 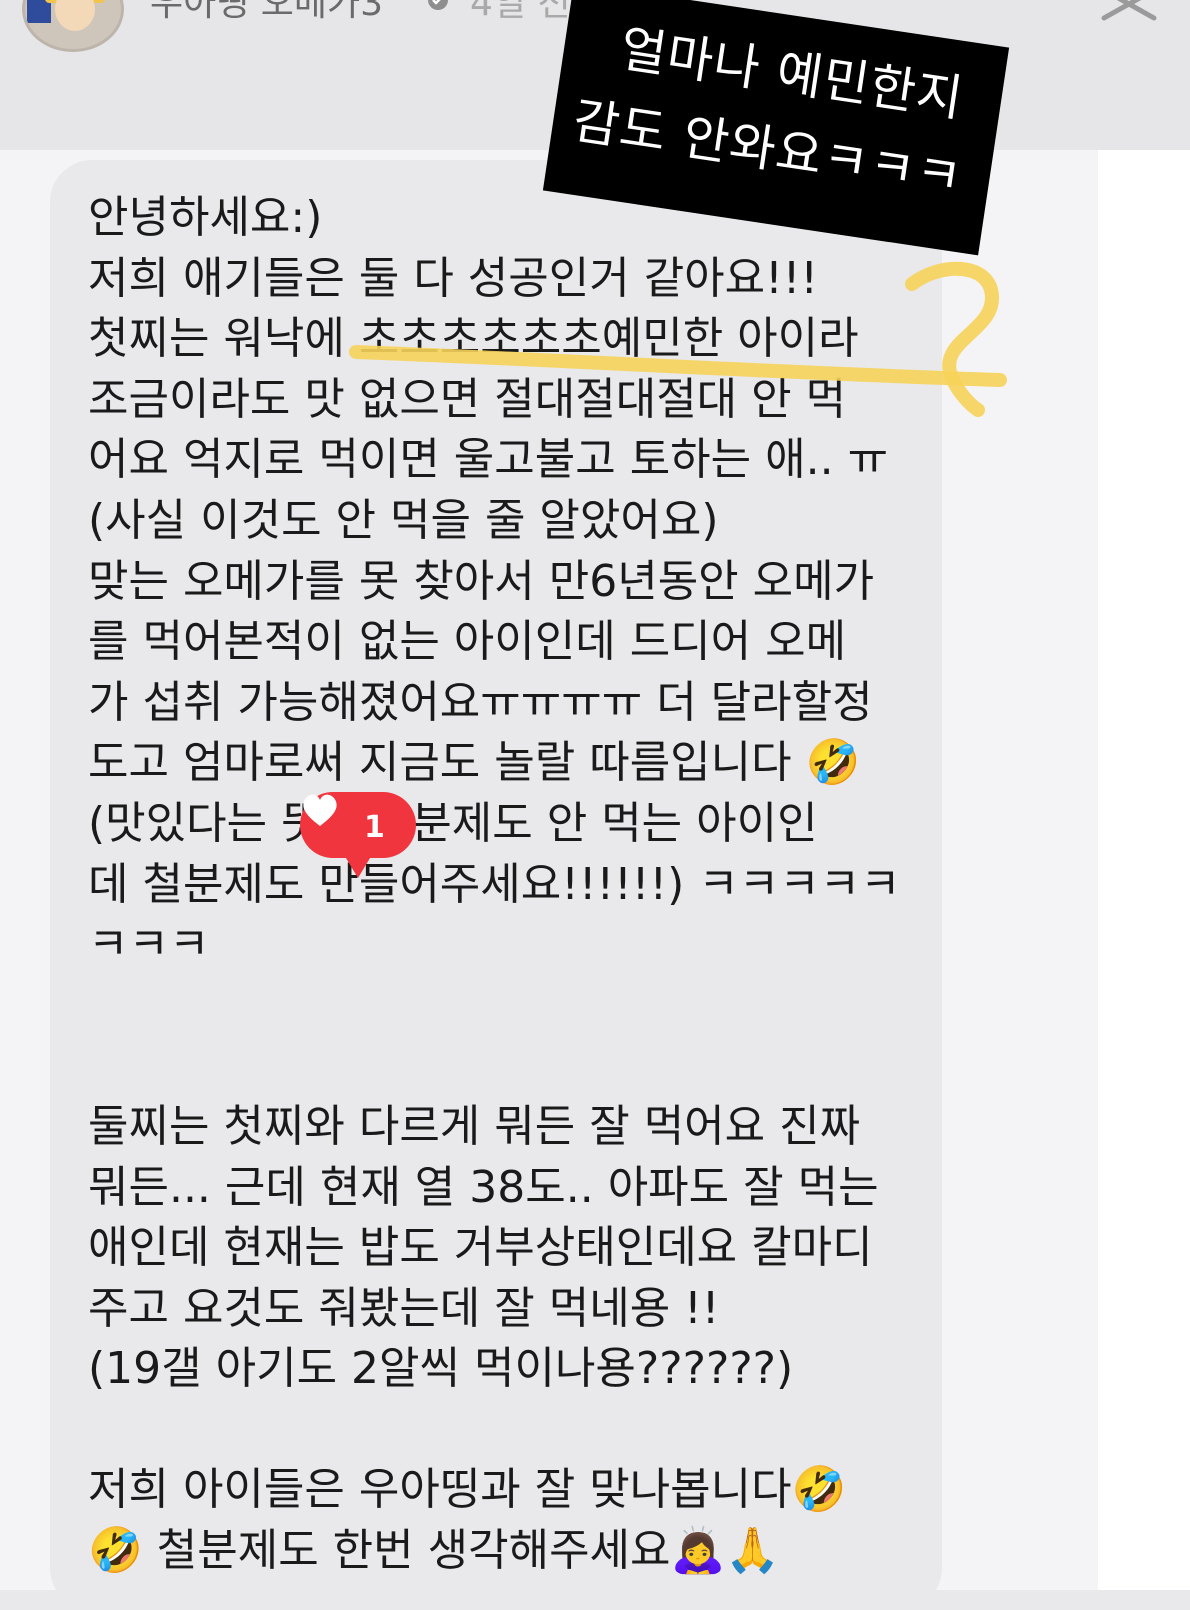 I want to click on close-icon, so click(x=1129, y=15).